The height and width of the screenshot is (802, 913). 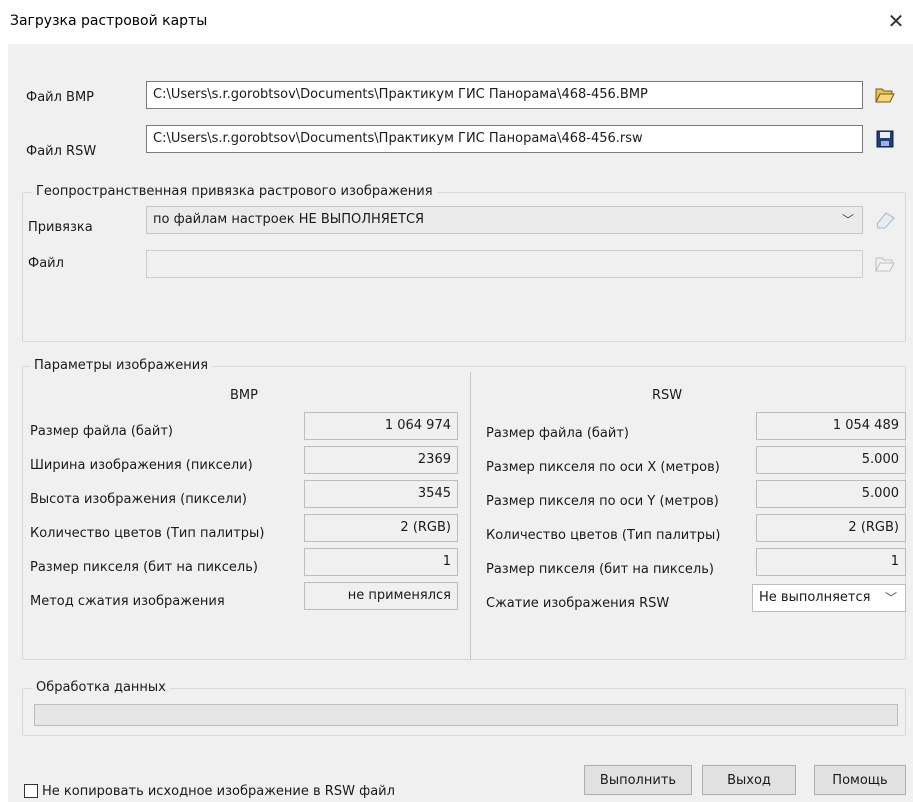 I want to click on close-button: ✕, so click(x=896, y=21).